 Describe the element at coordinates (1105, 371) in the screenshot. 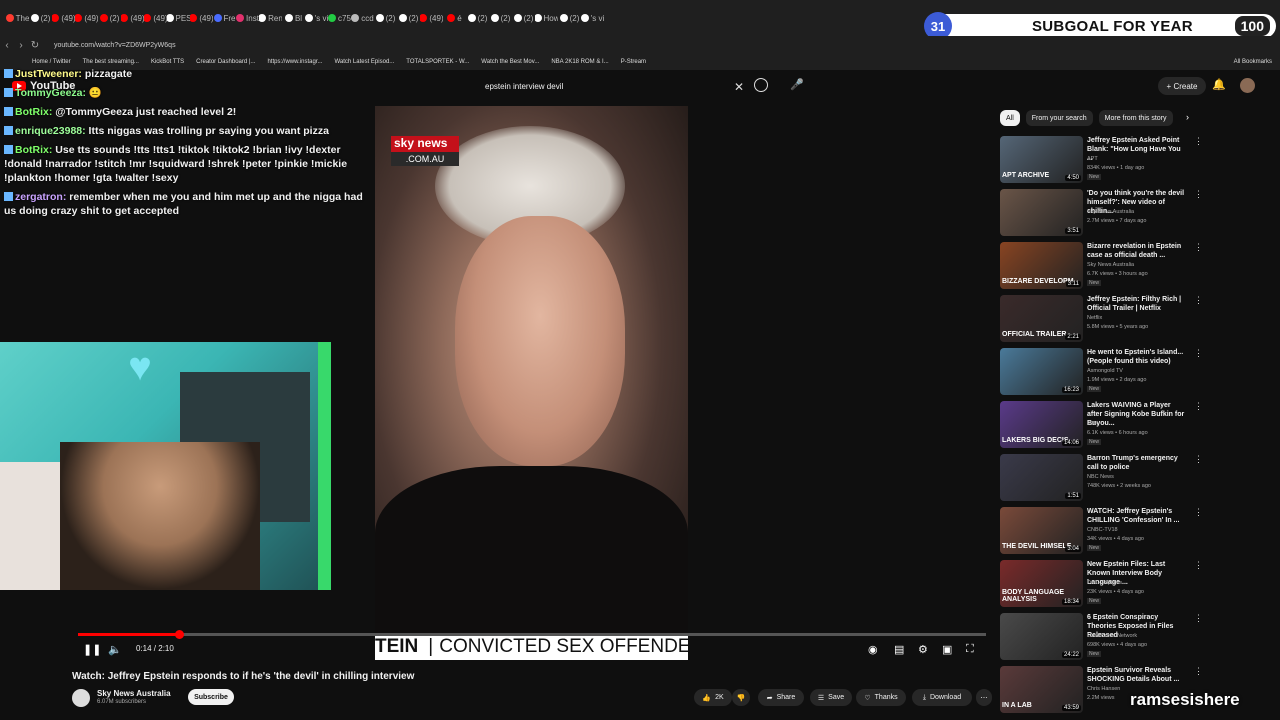

I see `recommended-channel: Asmongold TV` at that location.